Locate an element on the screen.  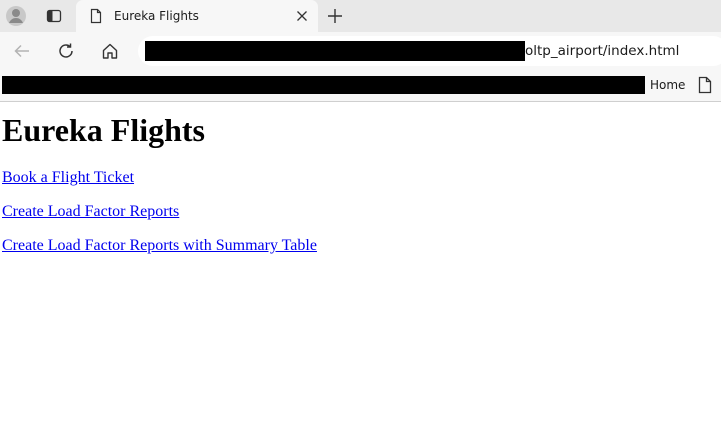
page-title: Eureka Flights is located at coordinates (103, 130).